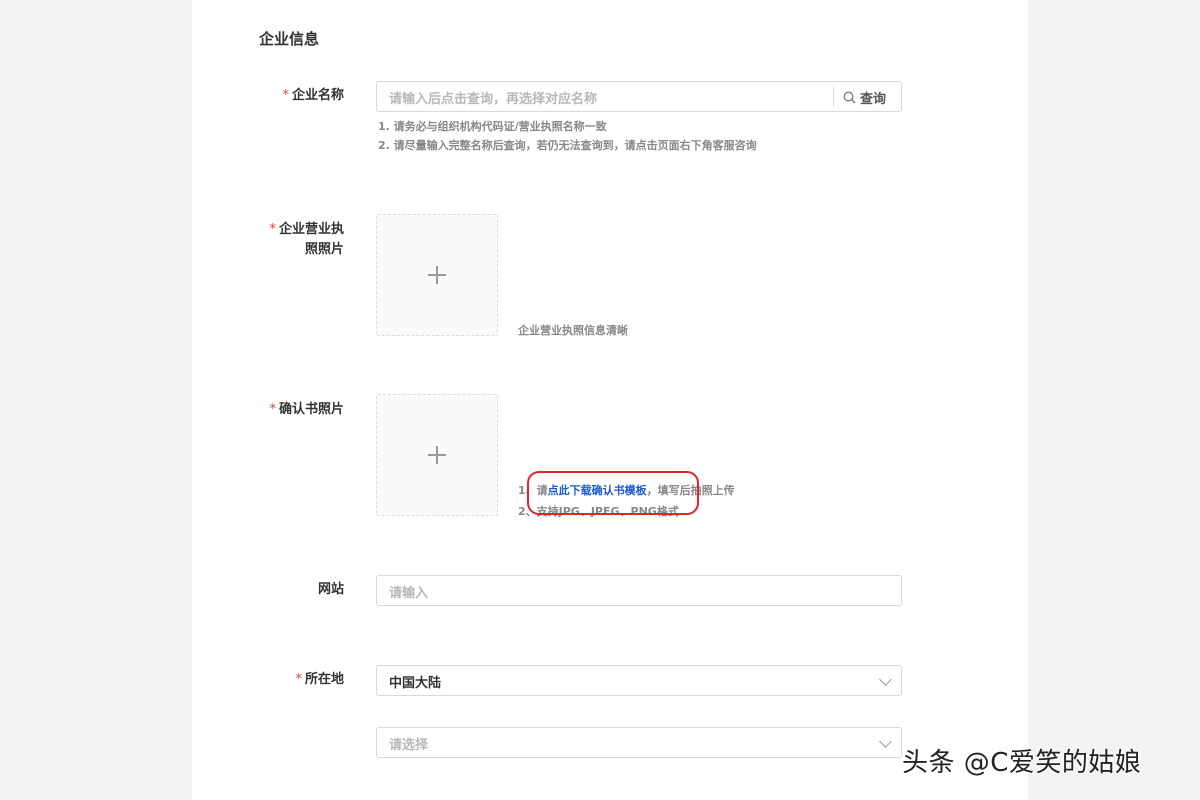 The width and height of the screenshot is (1200, 800). I want to click on watermark: 头条 @C爱笑的姑娘, so click(1022, 763).